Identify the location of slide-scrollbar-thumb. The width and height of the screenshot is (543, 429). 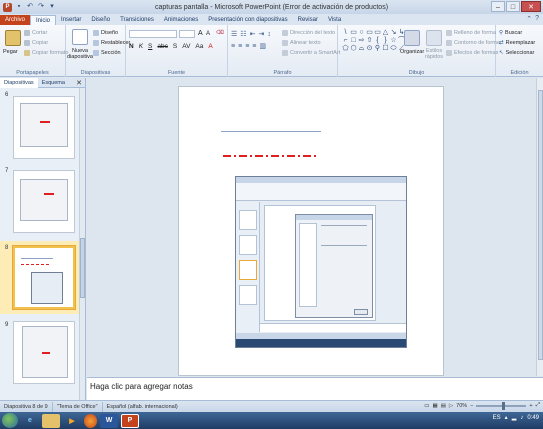
(540, 225).